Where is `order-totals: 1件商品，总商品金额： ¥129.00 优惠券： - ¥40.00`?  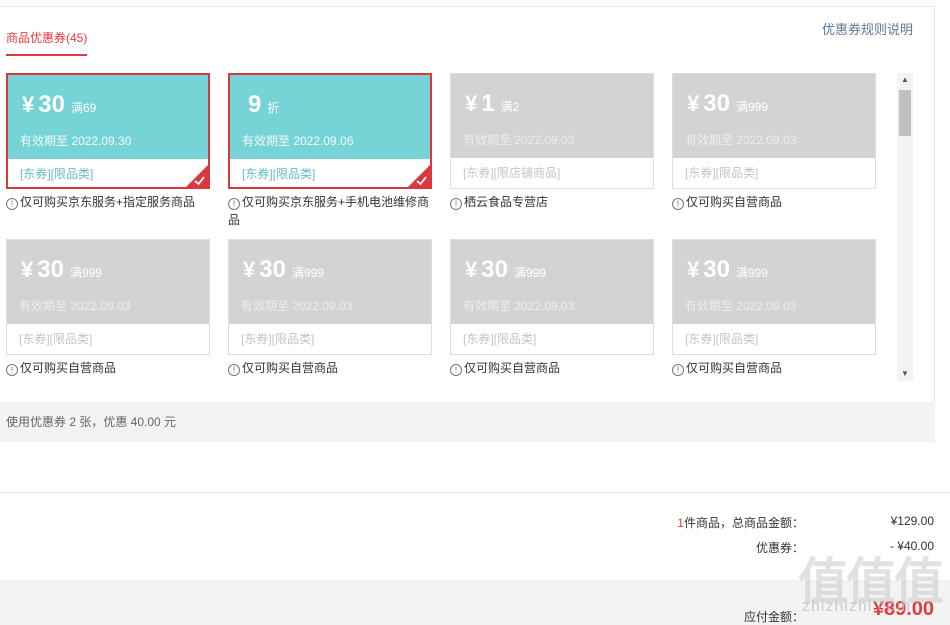 order-totals: 1件商品，总商品金额： ¥129.00 优惠券： - ¥40.00 is located at coordinates (475, 540).